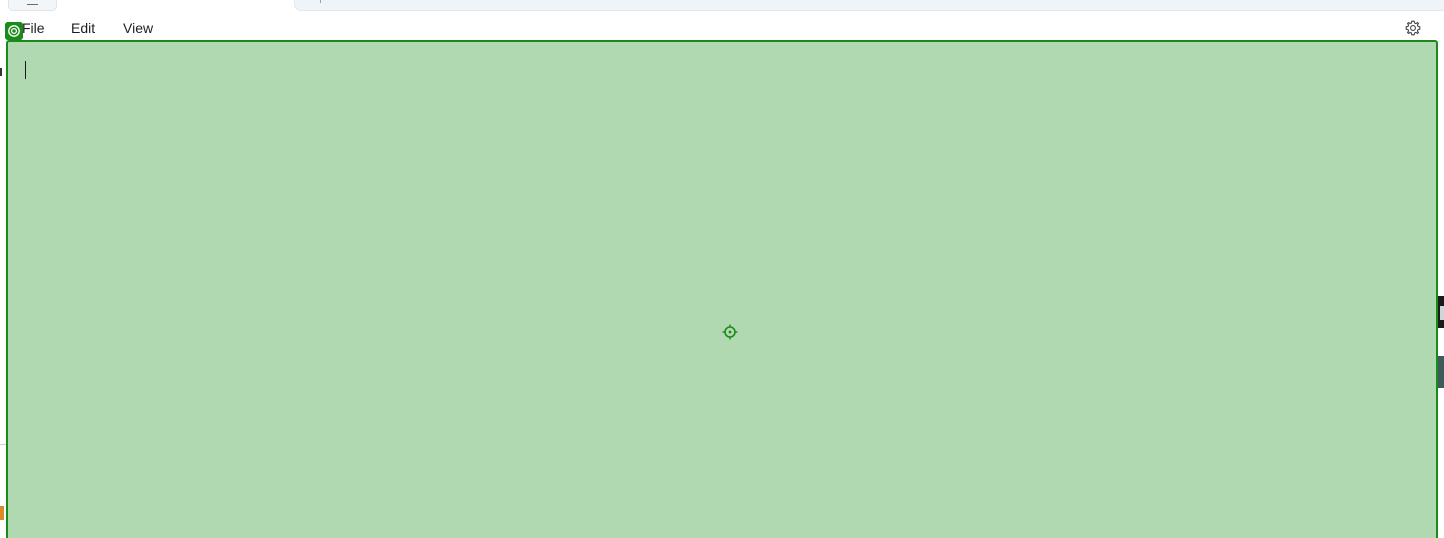 The width and height of the screenshot is (1444, 538). Describe the element at coordinates (1413, 28) in the screenshot. I see `gear-icon` at that location.